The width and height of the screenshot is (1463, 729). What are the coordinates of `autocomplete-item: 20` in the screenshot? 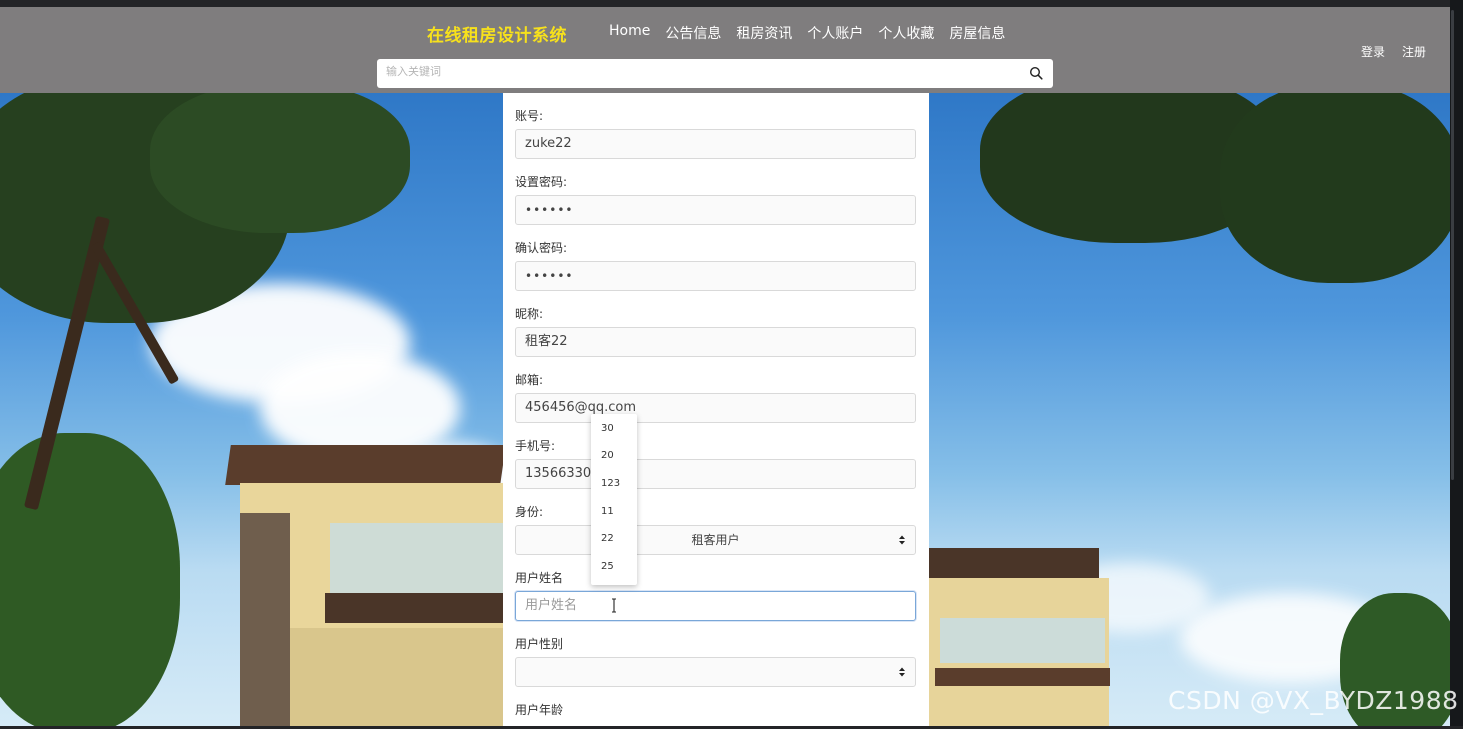 It's located at (607, 455).